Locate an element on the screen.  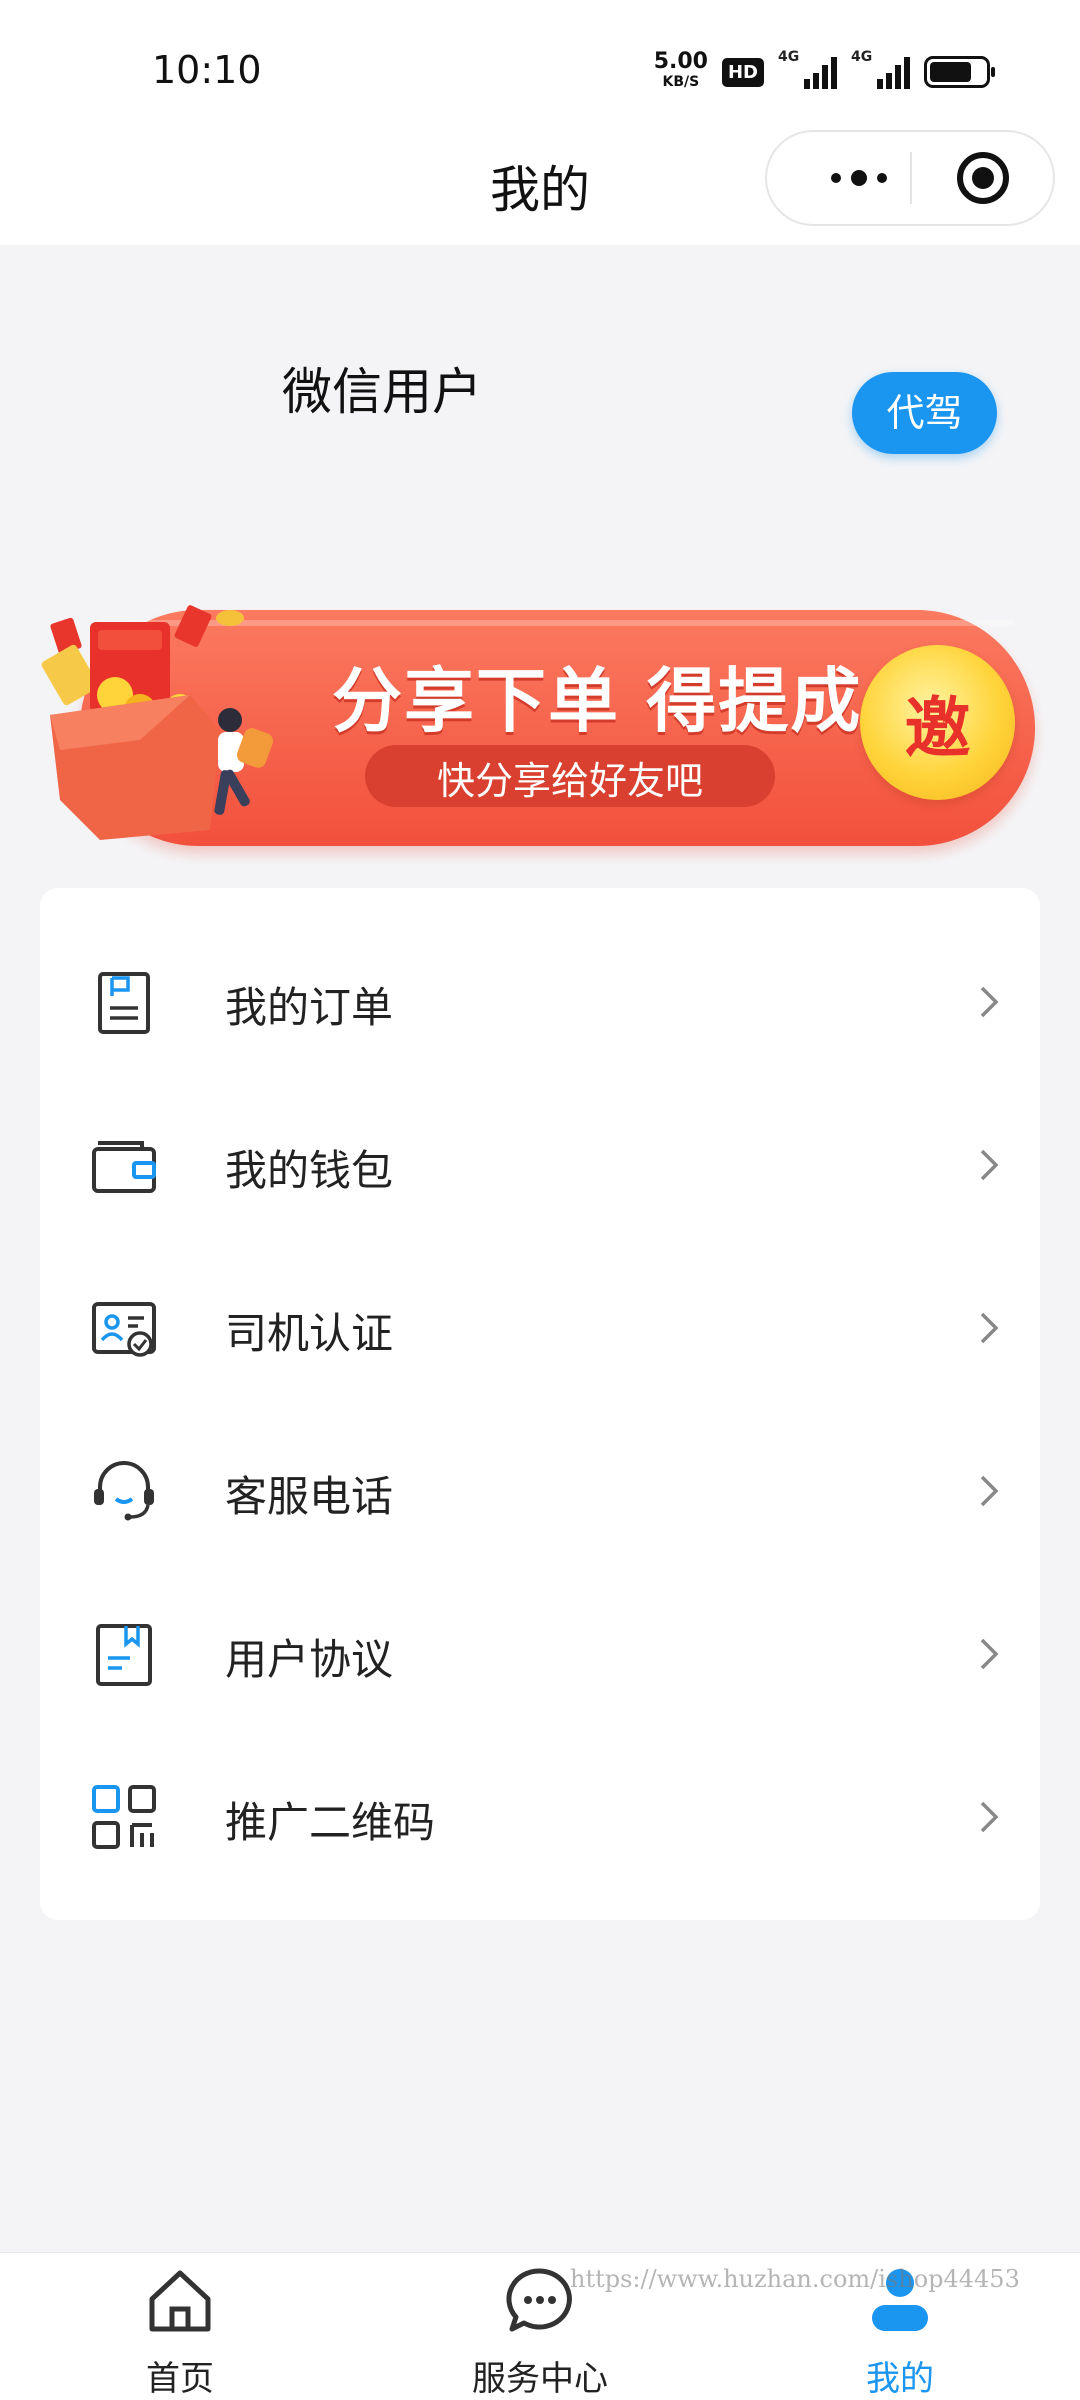
order-document-icon is located at coordinates (124, 1003).